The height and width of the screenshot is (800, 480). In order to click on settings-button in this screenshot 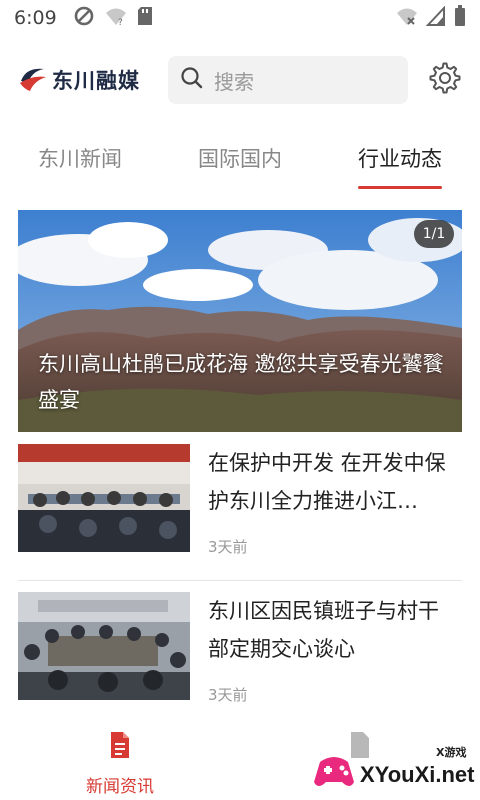, I will do `click(445, 80)`.